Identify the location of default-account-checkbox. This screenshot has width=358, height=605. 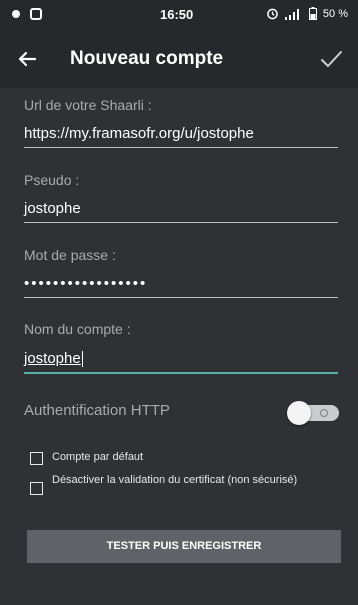
(36, 458).